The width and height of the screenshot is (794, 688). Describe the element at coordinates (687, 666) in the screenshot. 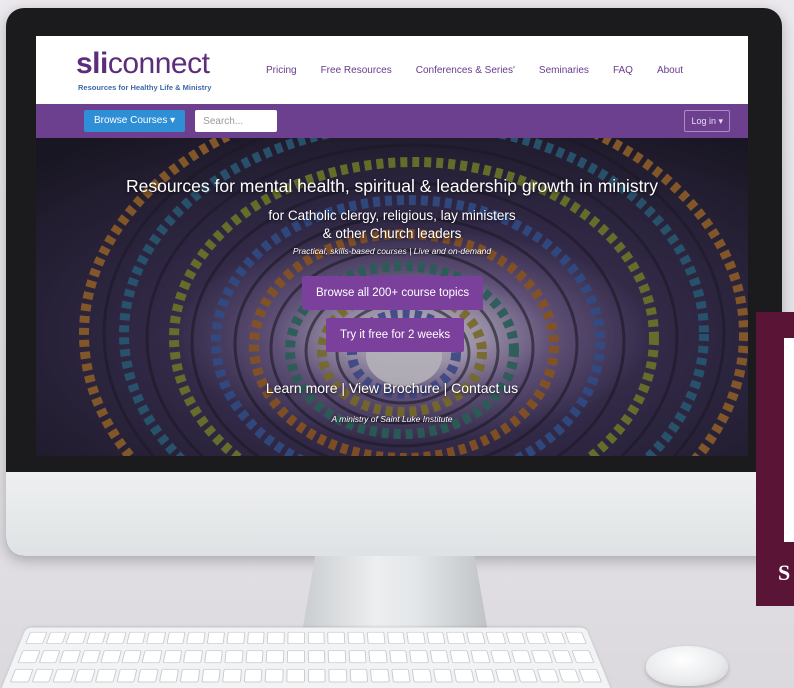

I see `computer-mouse` at that location.